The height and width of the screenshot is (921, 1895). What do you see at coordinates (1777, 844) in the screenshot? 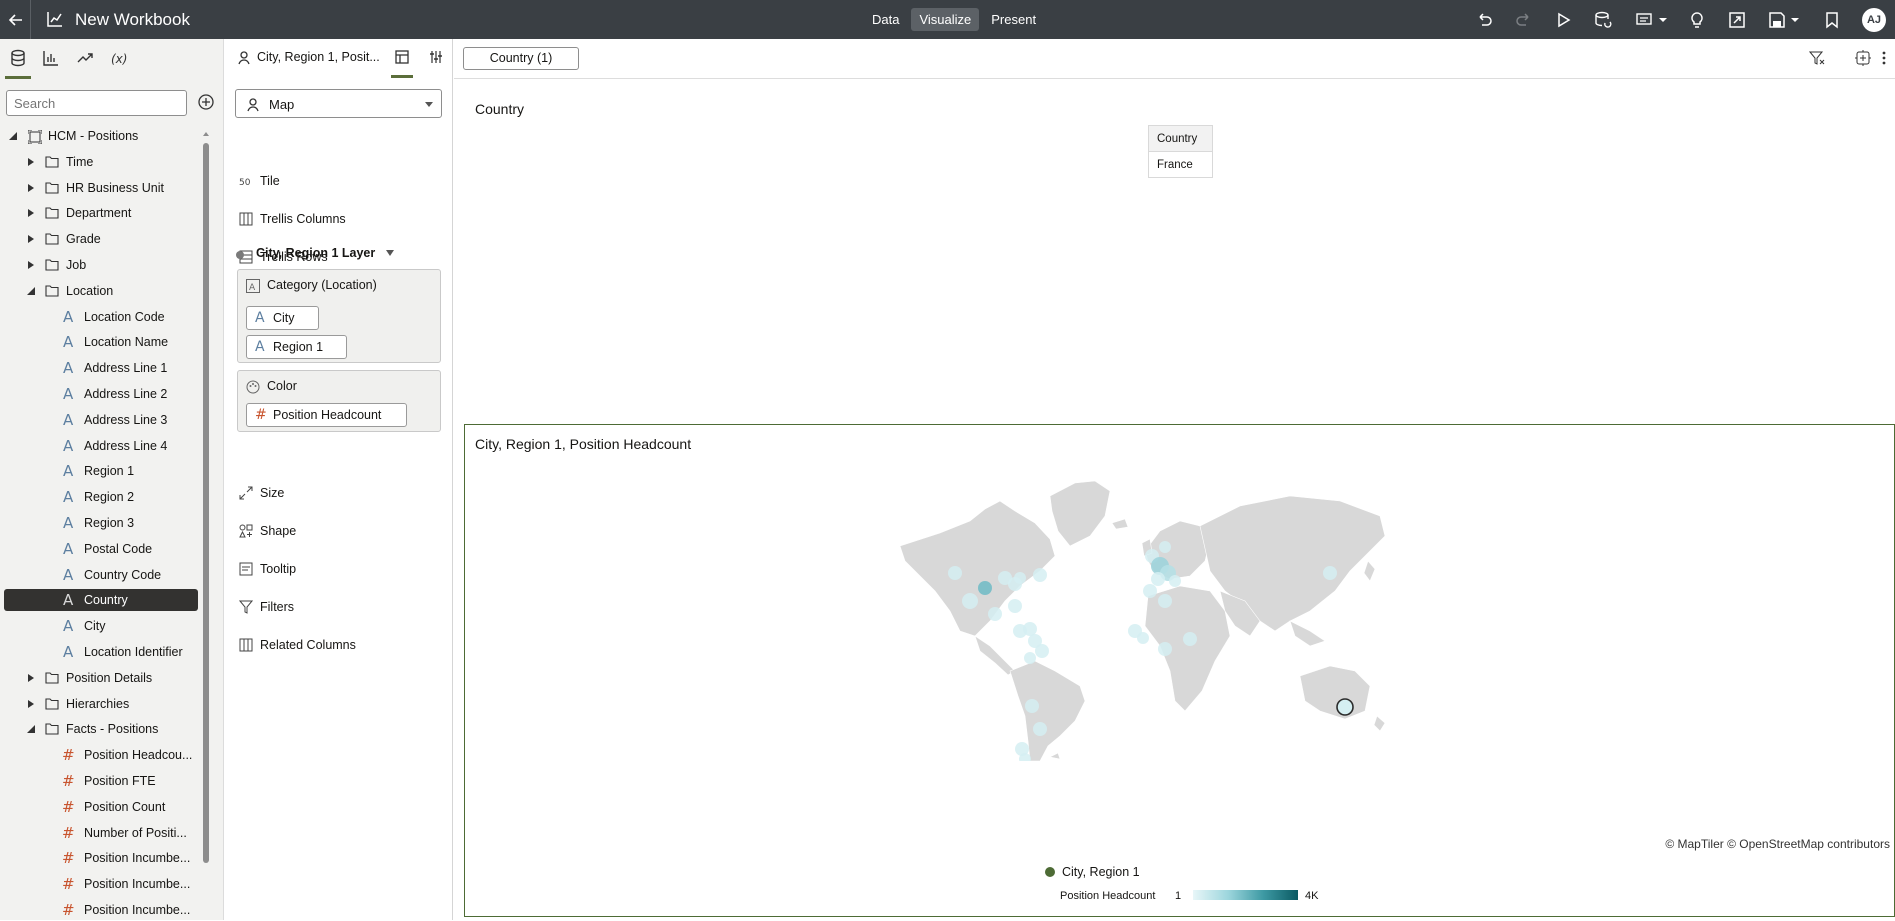
I see `map-attribution: © MapTiler © OpenStreetMap contributors` at bounding box center [1777, 844].